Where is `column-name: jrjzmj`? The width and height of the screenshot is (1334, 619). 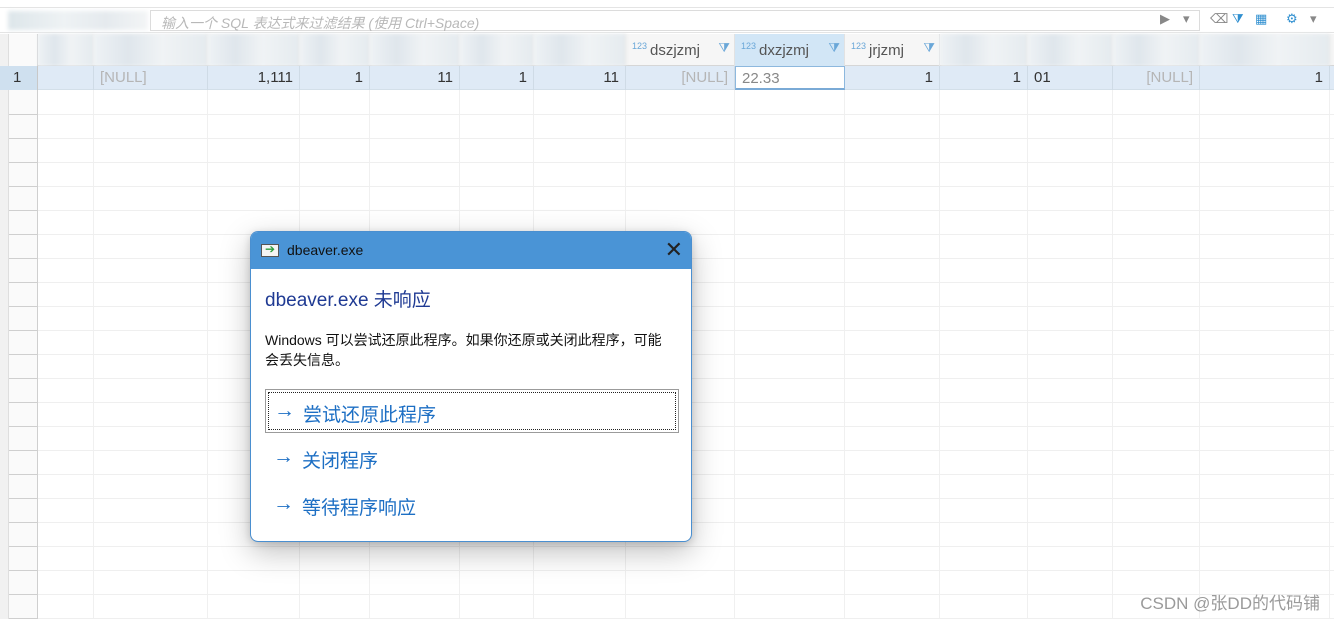 column-name: jrjzmj is located at coordinates (886, 50).